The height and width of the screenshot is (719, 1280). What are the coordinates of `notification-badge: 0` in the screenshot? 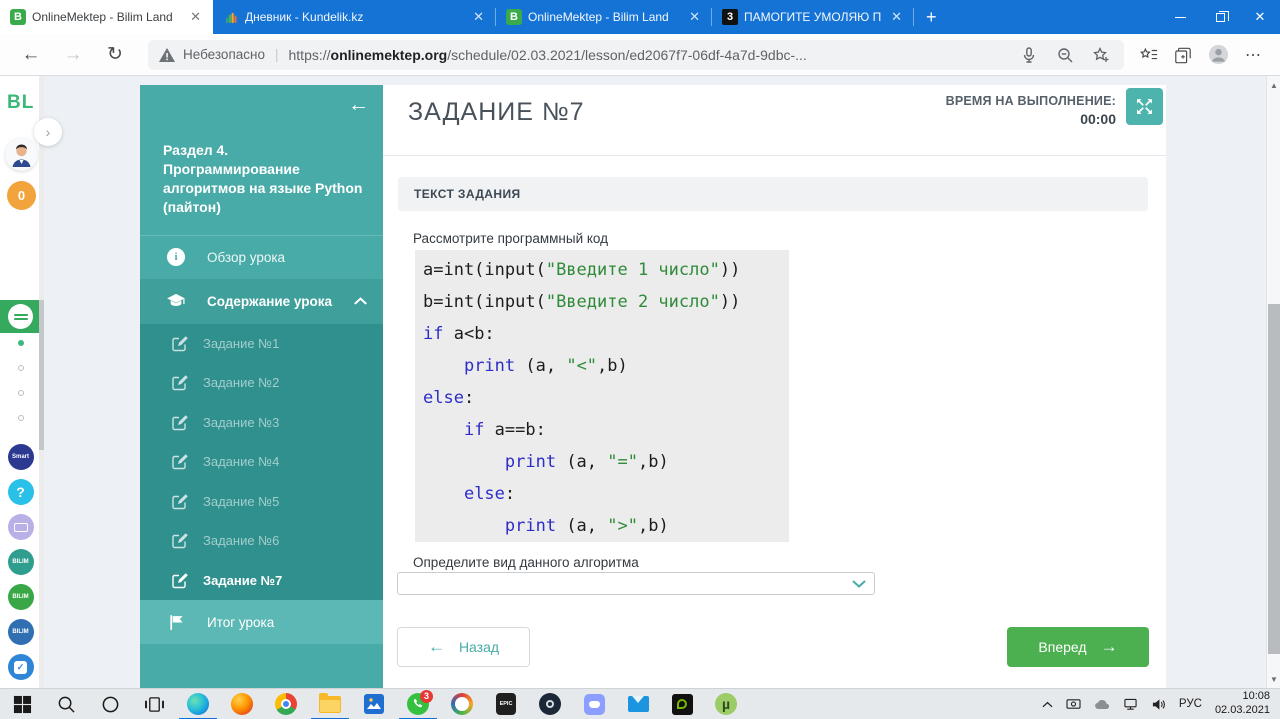 It's located at (21, 195).